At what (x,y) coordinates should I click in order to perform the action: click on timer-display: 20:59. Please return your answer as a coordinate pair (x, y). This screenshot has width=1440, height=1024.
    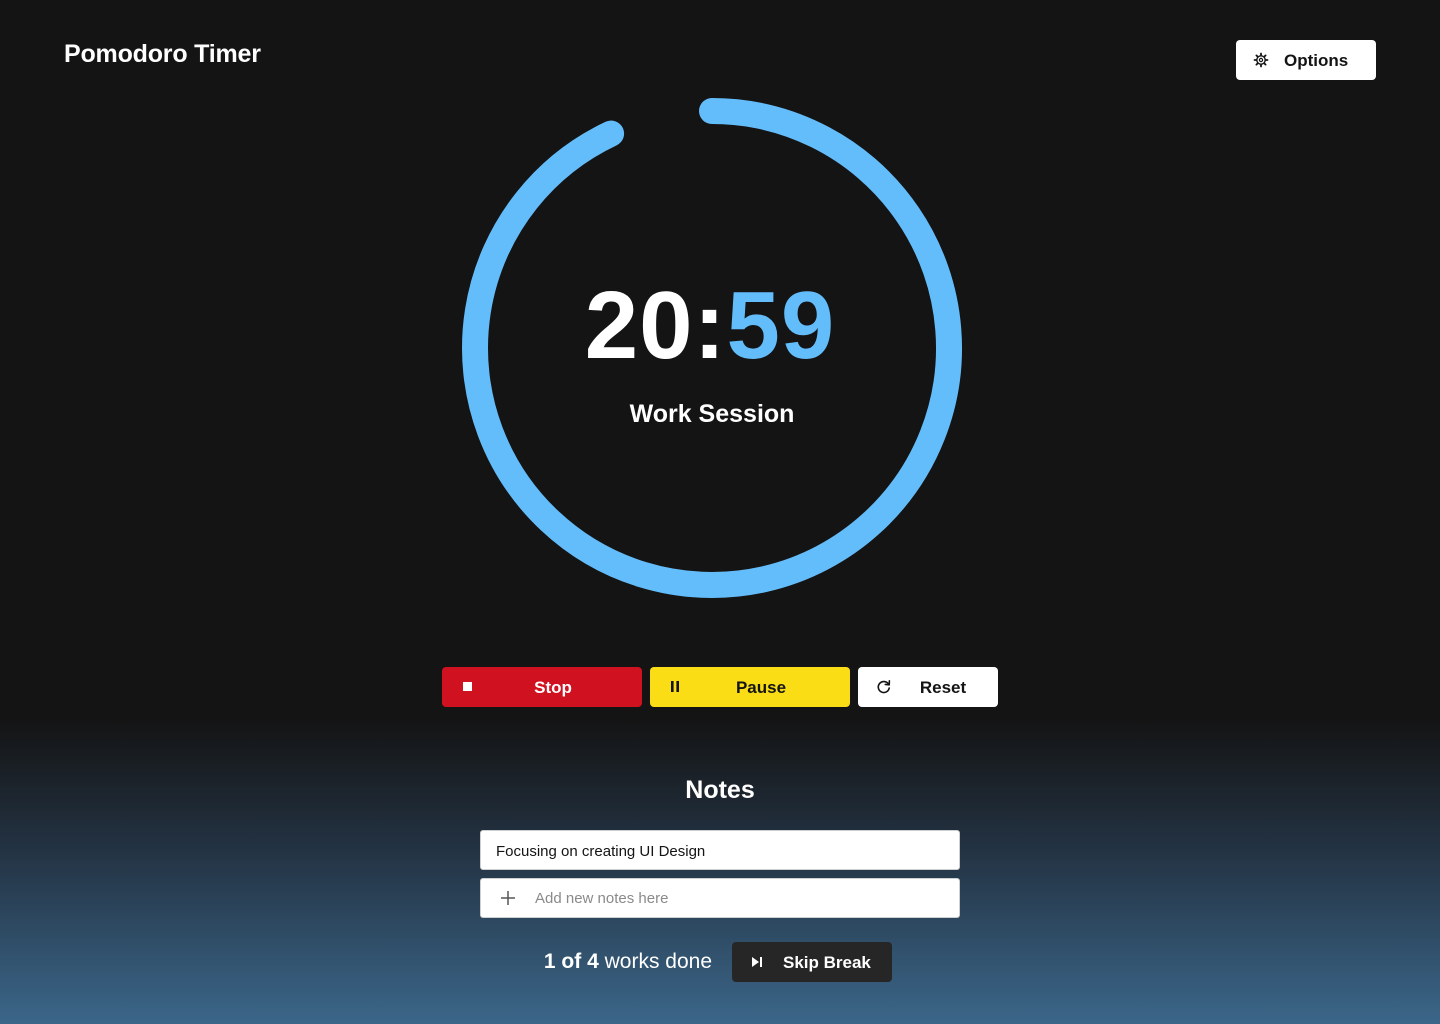
    Looking at the image, I should click on (710, 326).